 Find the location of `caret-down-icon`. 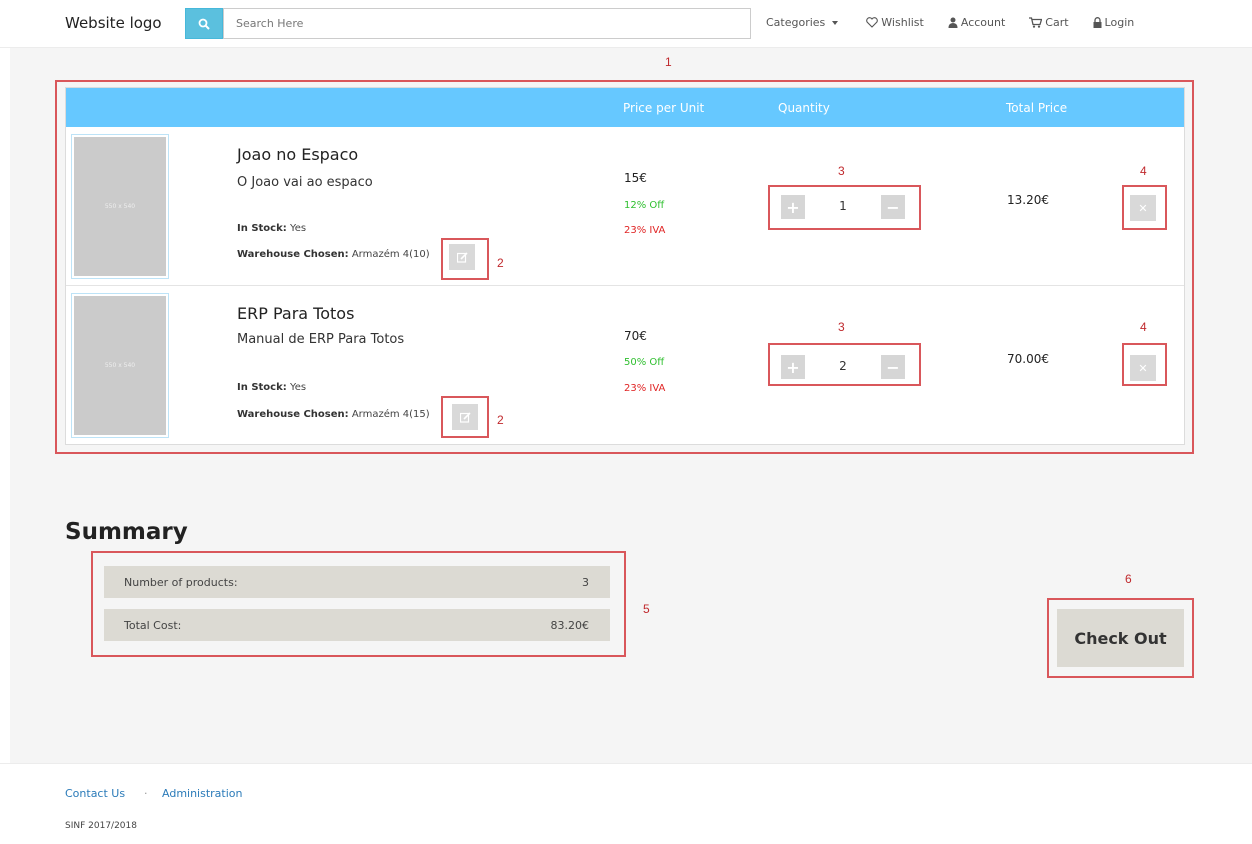

caret-down-icon is located at coordinates (835, 22).